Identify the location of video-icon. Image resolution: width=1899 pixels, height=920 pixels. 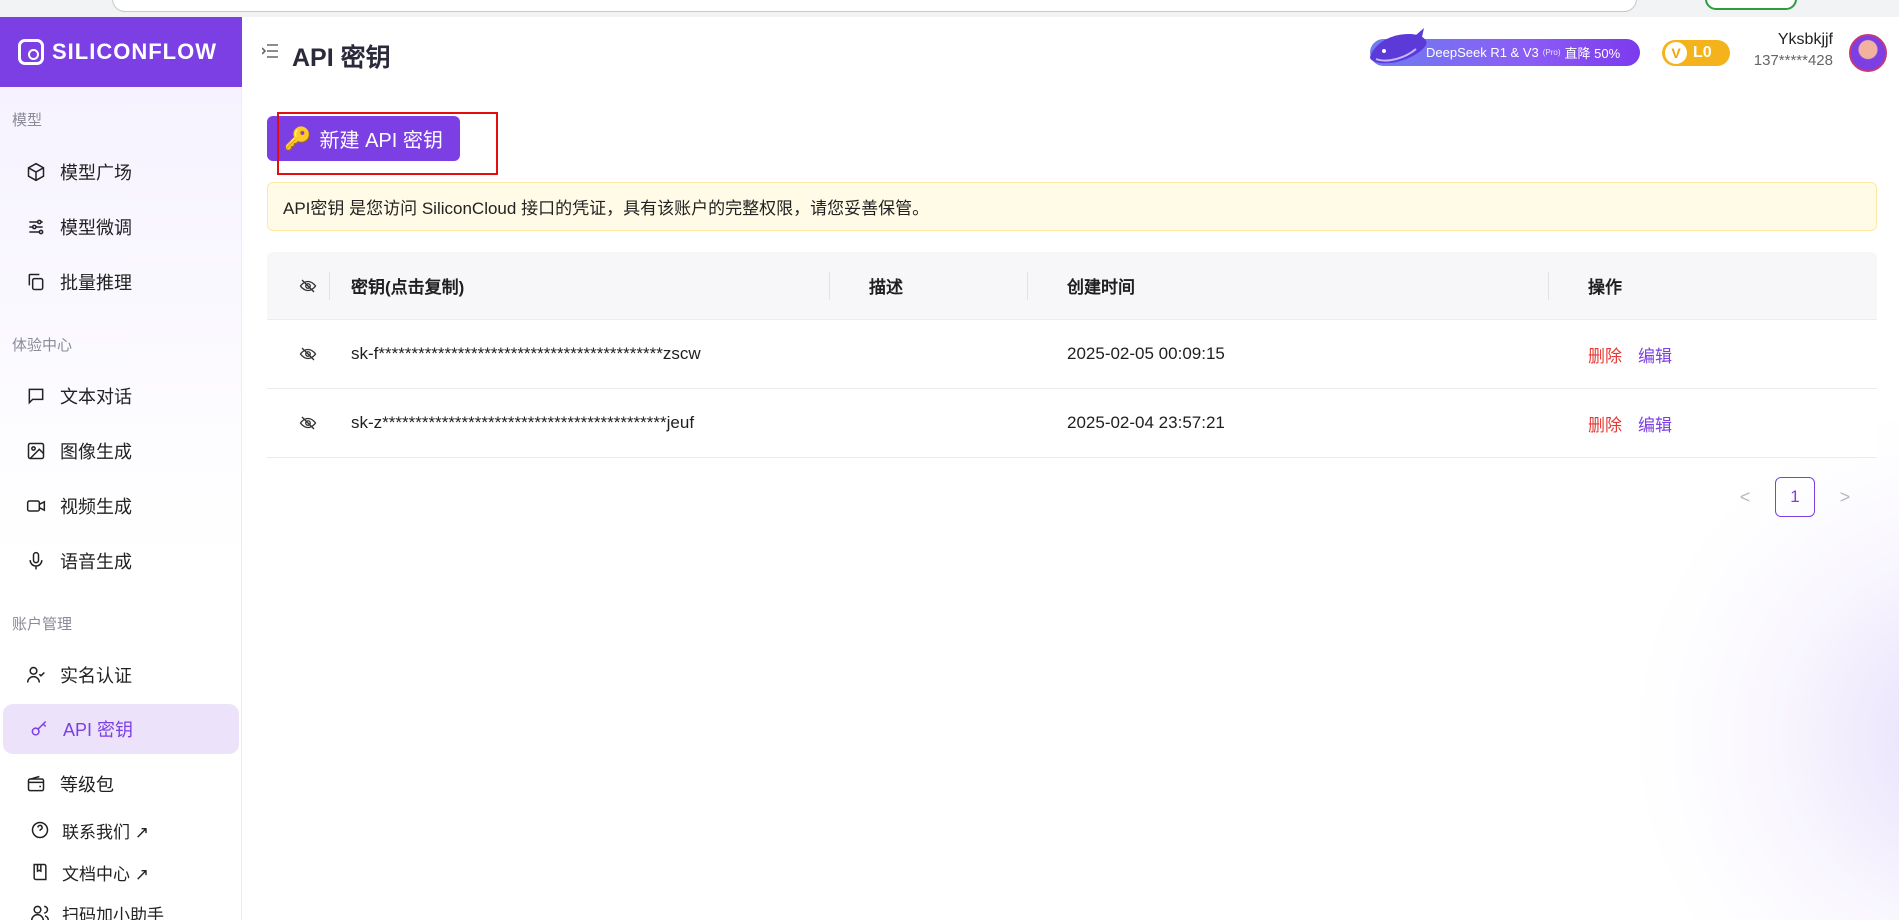
(36, 506).